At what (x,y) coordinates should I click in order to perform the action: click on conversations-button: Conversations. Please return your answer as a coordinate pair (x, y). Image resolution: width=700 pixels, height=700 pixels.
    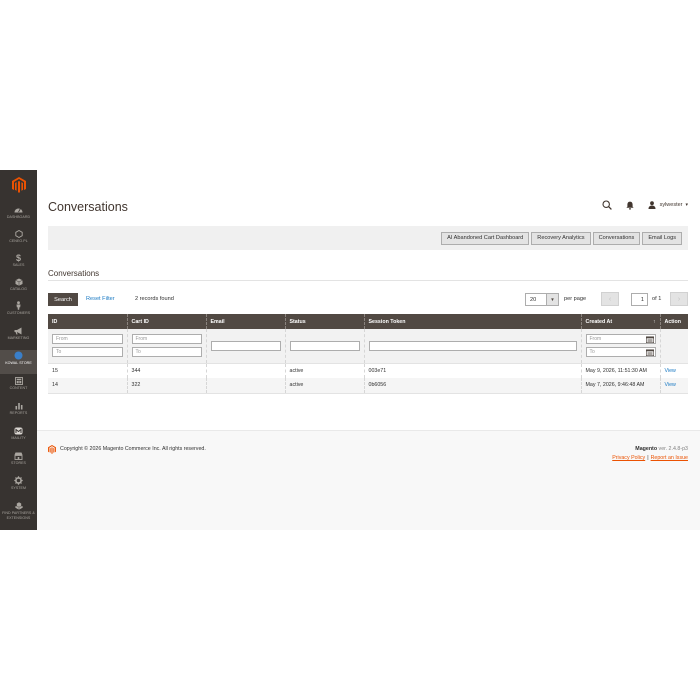
    Looking at the image, I should click on (616, 238).